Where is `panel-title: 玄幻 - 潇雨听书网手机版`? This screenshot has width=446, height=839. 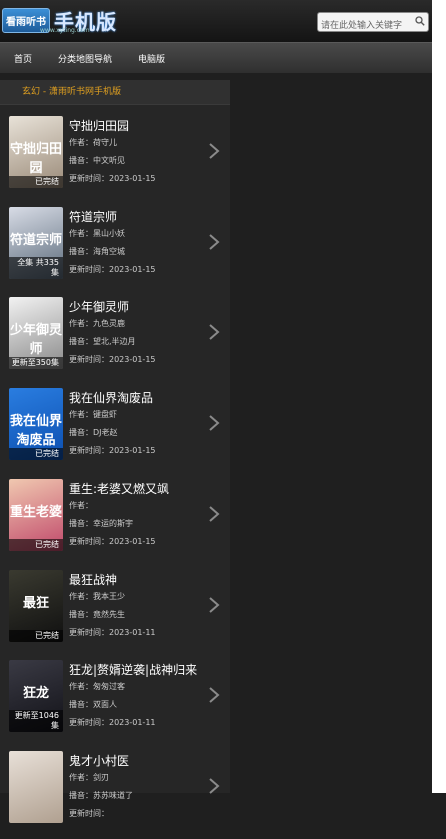
panel-title: 玄幻 - 潇雨听书网手机版 is located at coordinates (115, 92).